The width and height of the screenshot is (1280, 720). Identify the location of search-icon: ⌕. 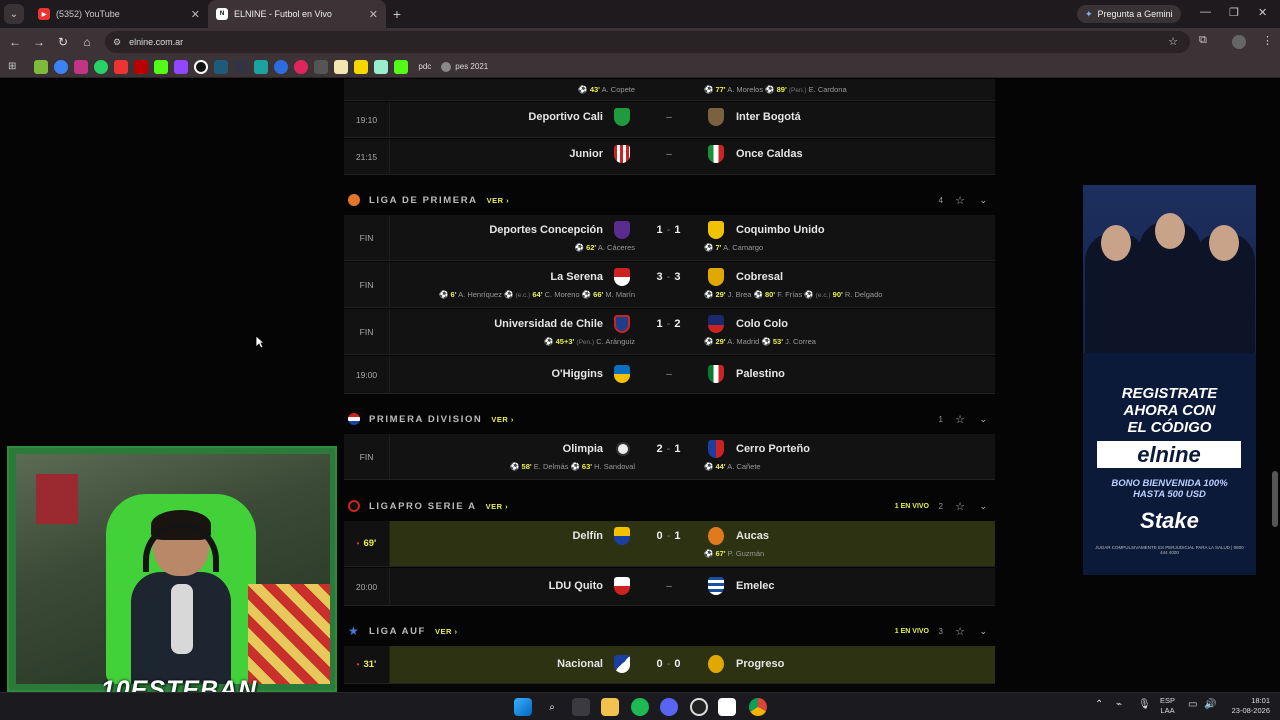
(552, 707).